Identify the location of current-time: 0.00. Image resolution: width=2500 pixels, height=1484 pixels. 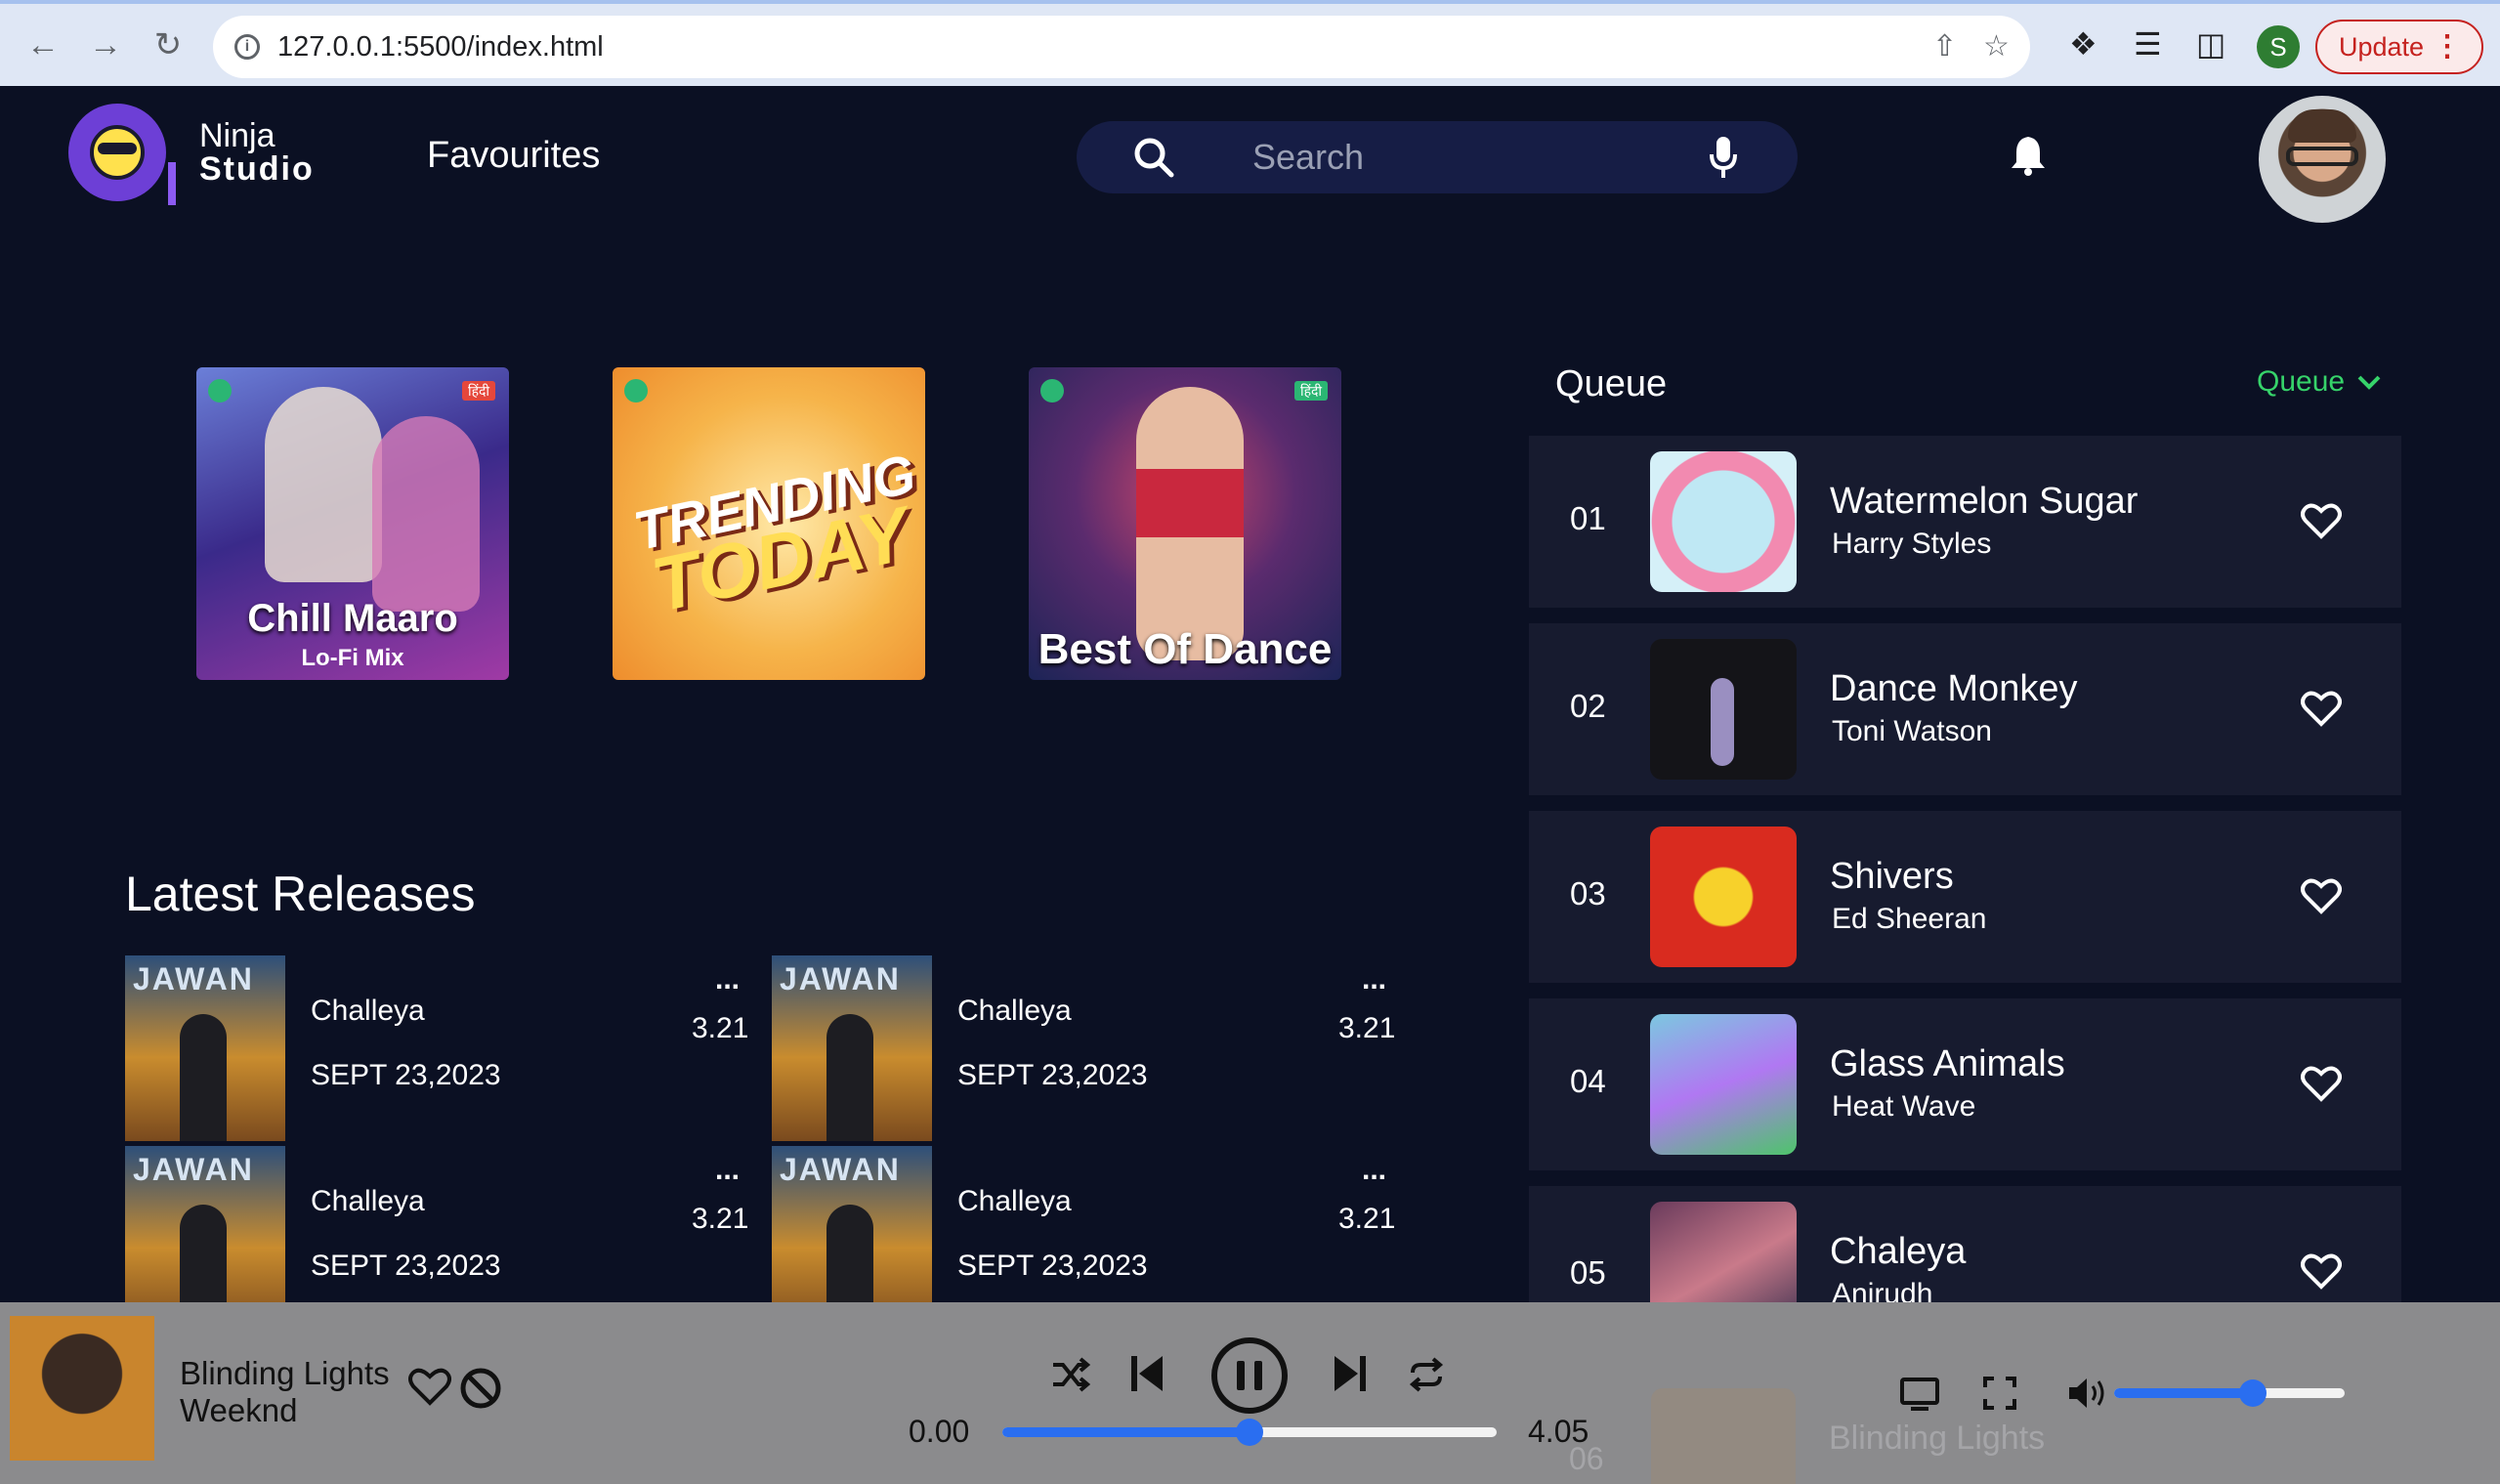
(940, 1431).